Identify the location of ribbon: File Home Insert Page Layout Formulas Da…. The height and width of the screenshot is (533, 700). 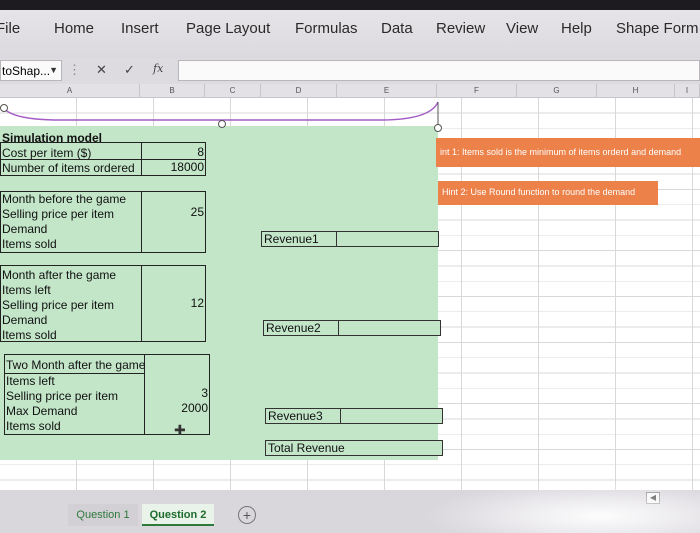
(350, 29).